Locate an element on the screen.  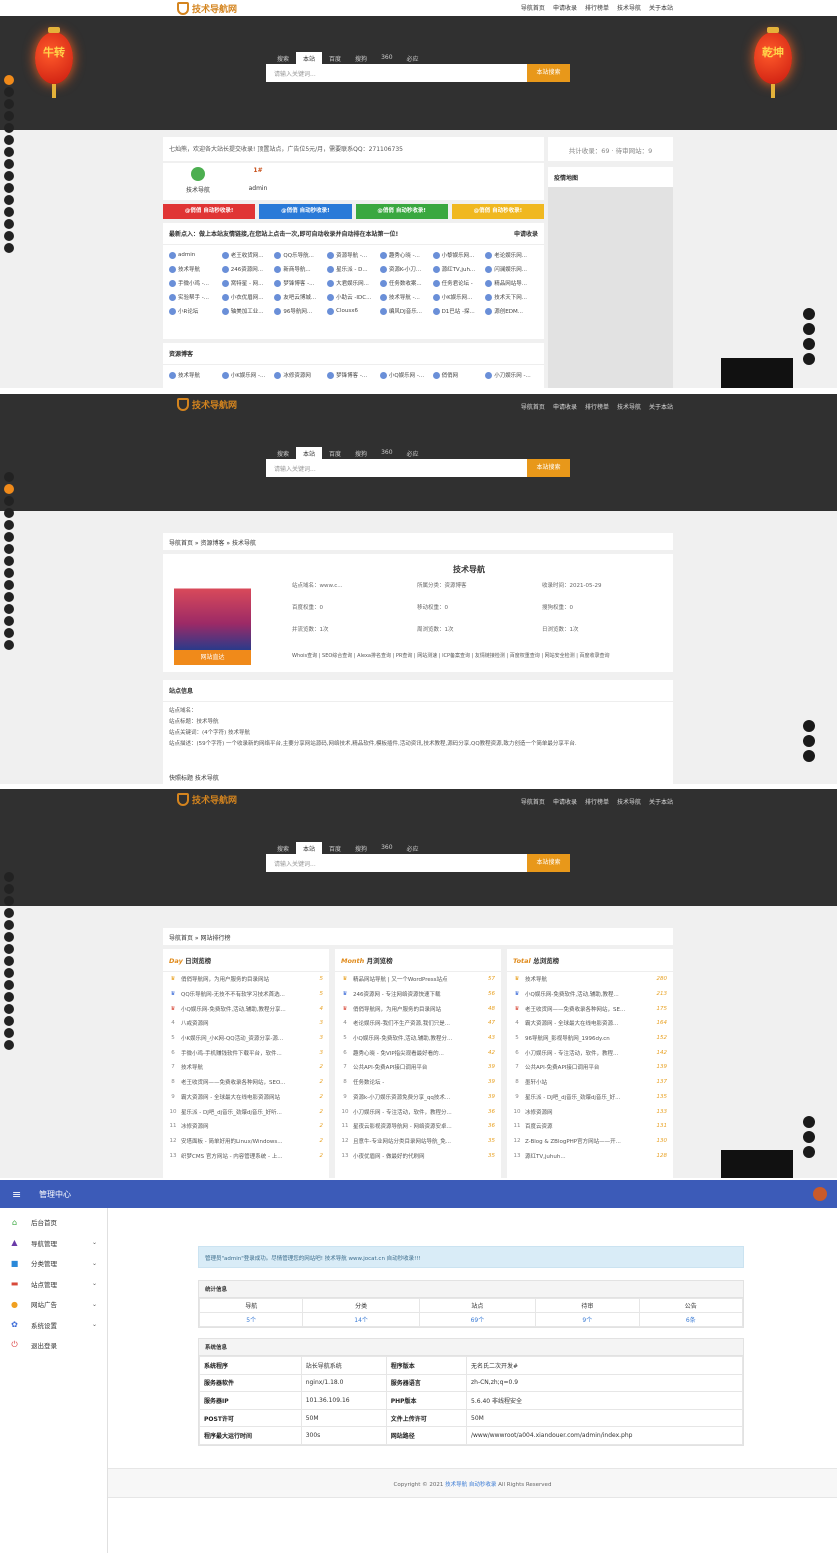
rank-item: 8 老王收货网——免费收录各种网站，SEO... 2 is located at coordinates (246, 1082).